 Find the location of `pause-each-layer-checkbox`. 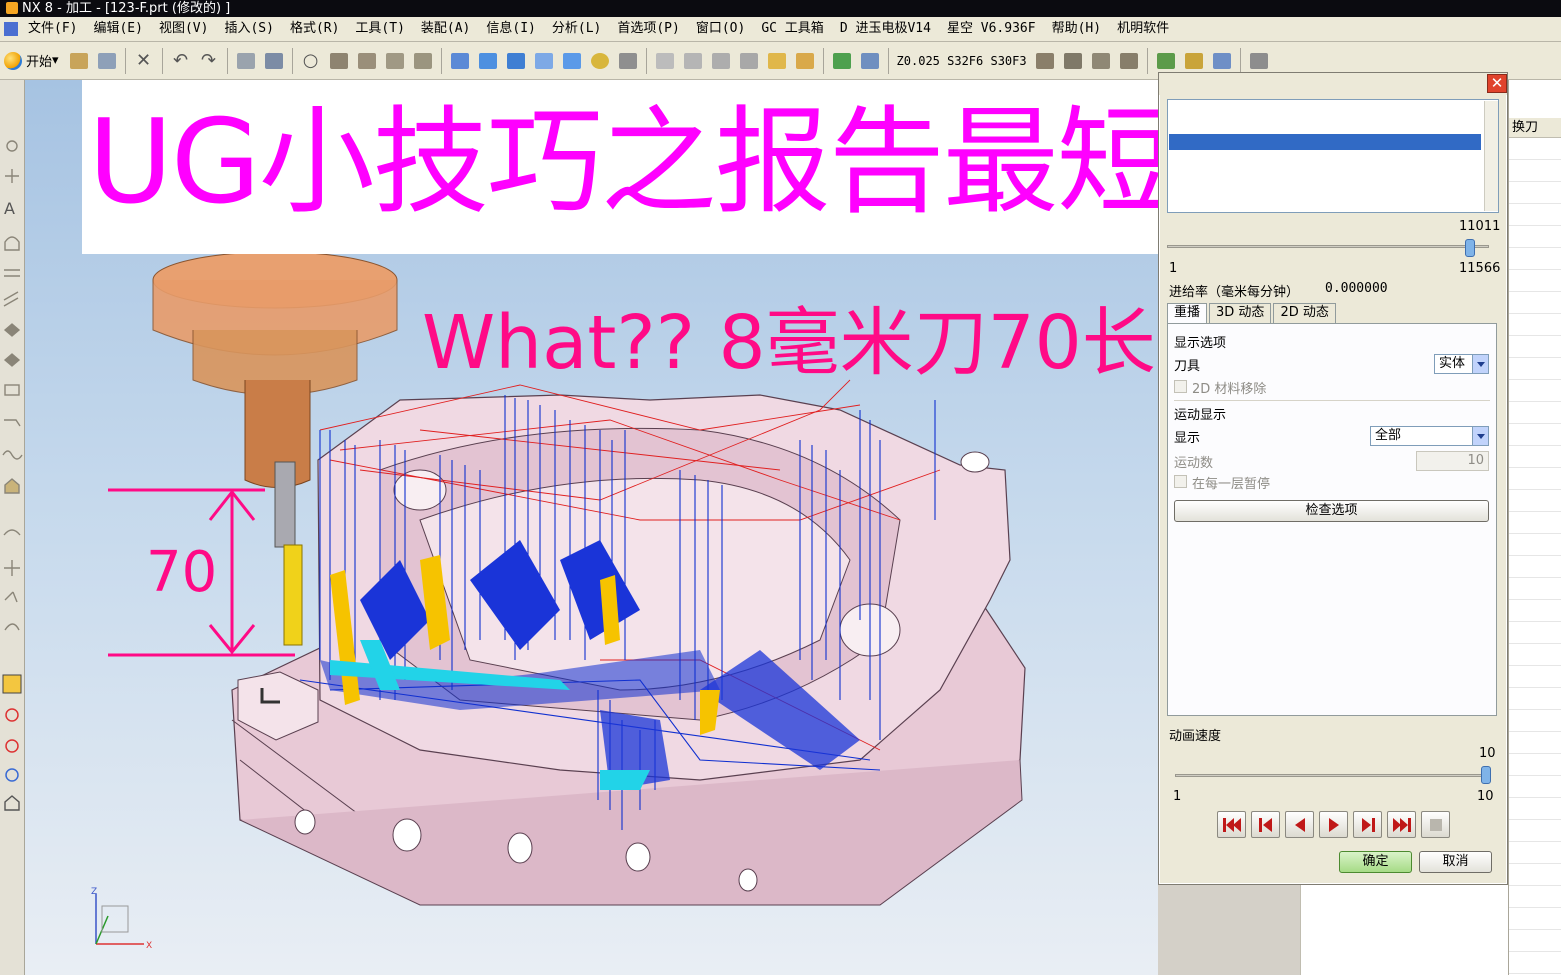

pause-each-layer-checkbox is located at coordinates (1180, 481).